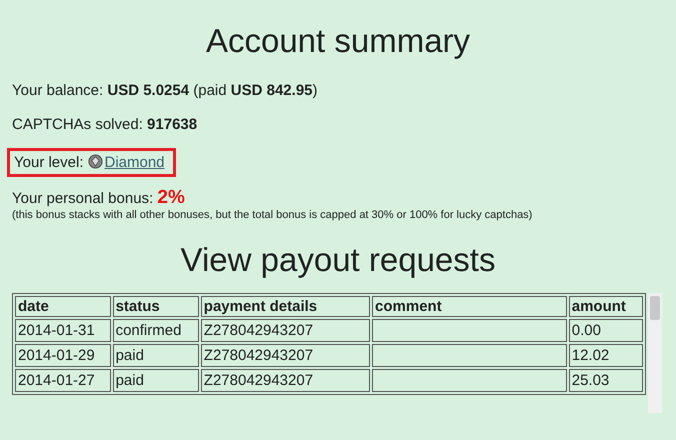 This screenshot has width=676, height=440. Describe the element at coordinates (105, 124) in the screenshot. I see `captchas-text: CAPTCHAs solved: 917638` at that location.